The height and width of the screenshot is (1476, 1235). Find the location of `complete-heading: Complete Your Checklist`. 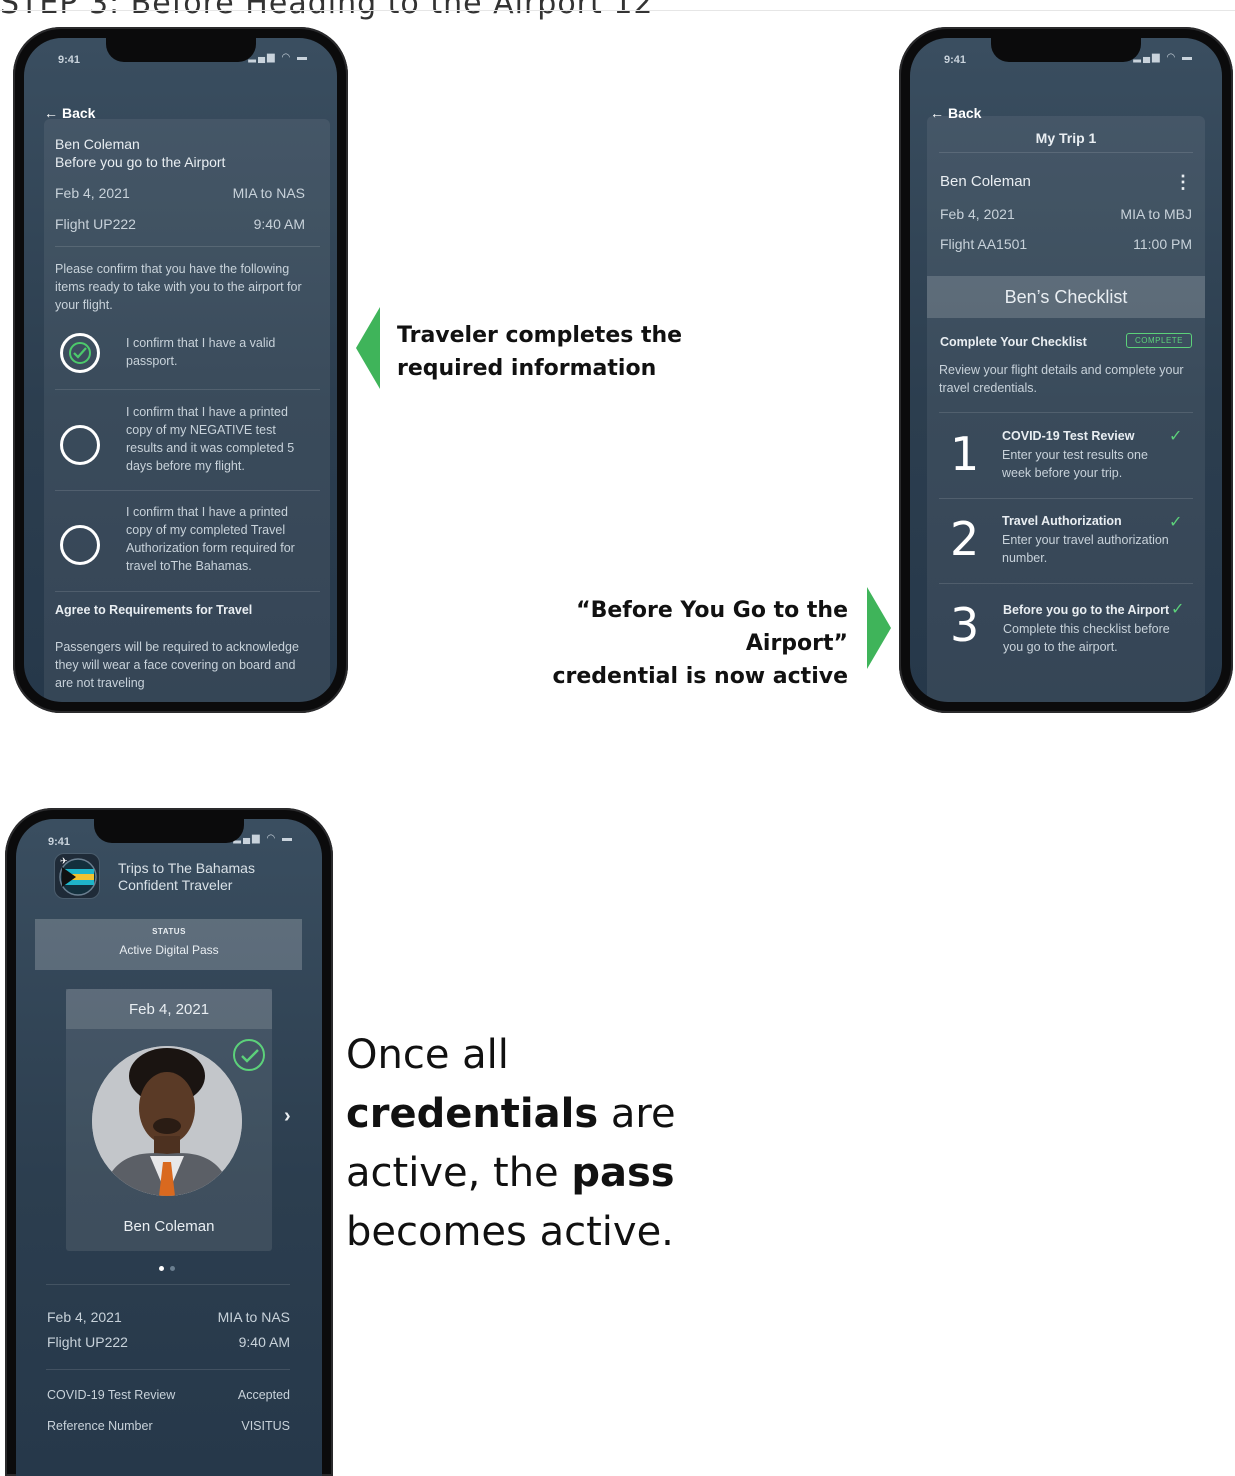

complete-heading: Complete Your Checklist is located at coordinates (1013, 342).